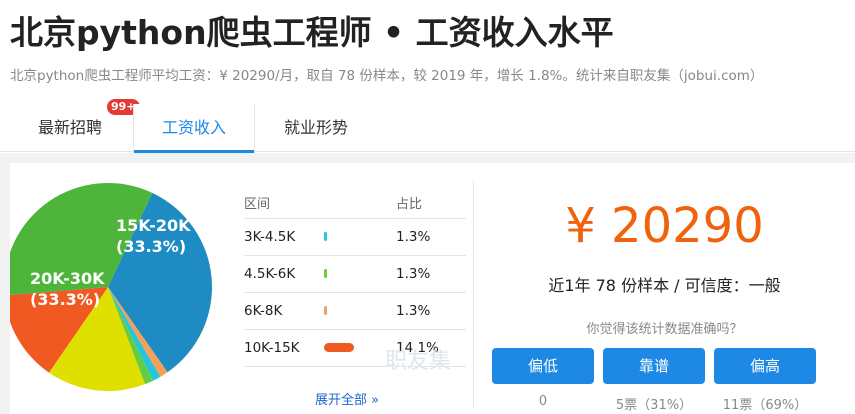 The width and height of the screenshot is (855, 414). Describe the element at coordinates (664, 285) in the screenshot. I see `sample-info: 近1年 78 份样本 / 可信度：一般` at that location.